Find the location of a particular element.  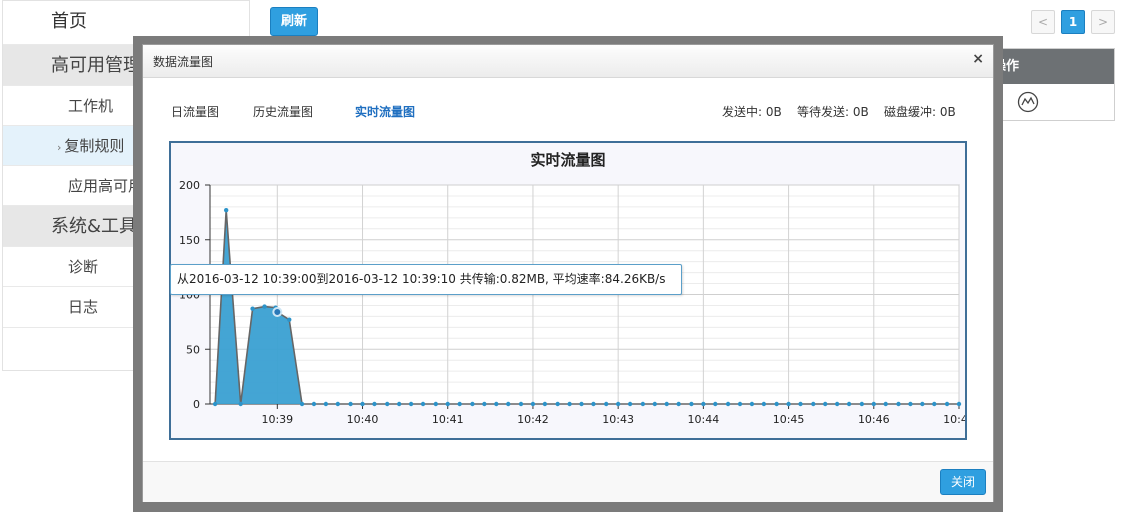

traffic-chart-icon is located at coordinates (1028, 102).